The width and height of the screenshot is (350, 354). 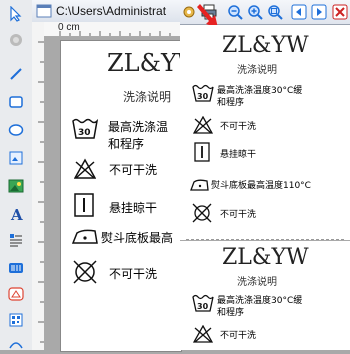 What do you see at coordinates (257, 282) in the screenshot?
I see `preview2-subtitle: 洗涤说明` at bounding box center [257, 282].